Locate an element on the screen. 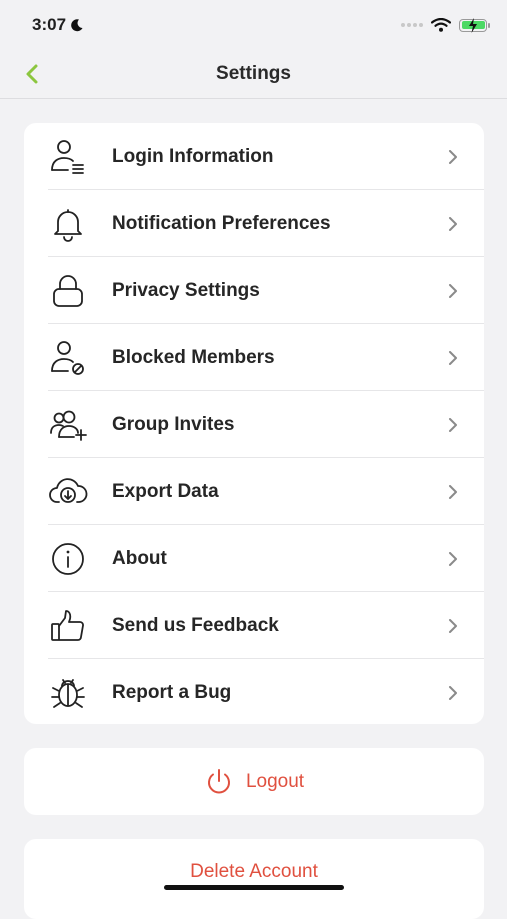 This screenshot has width=507, height=919. menu-item-label: Report a Bug is located at coordinates (172, 692).